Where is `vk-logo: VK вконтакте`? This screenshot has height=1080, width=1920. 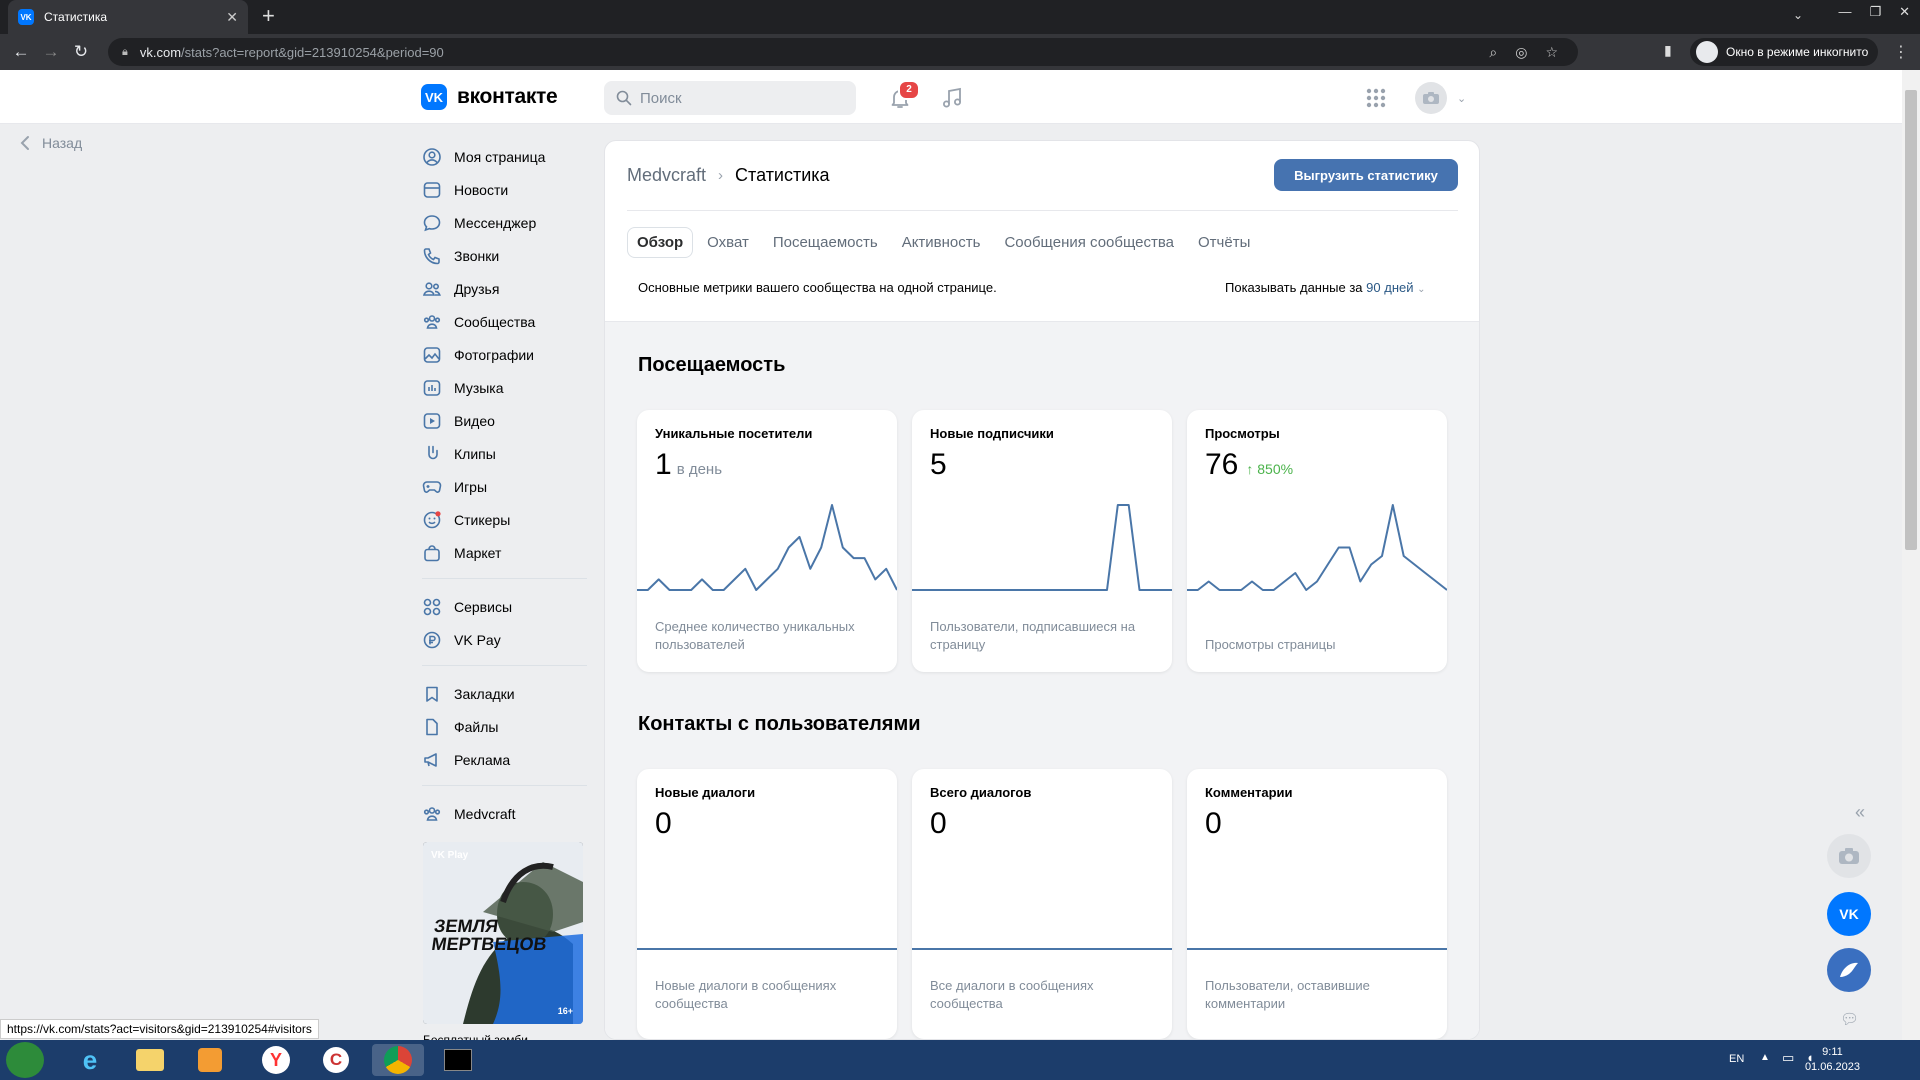
vk-logo: VK вконтакте is located at coordinates (489, 97).